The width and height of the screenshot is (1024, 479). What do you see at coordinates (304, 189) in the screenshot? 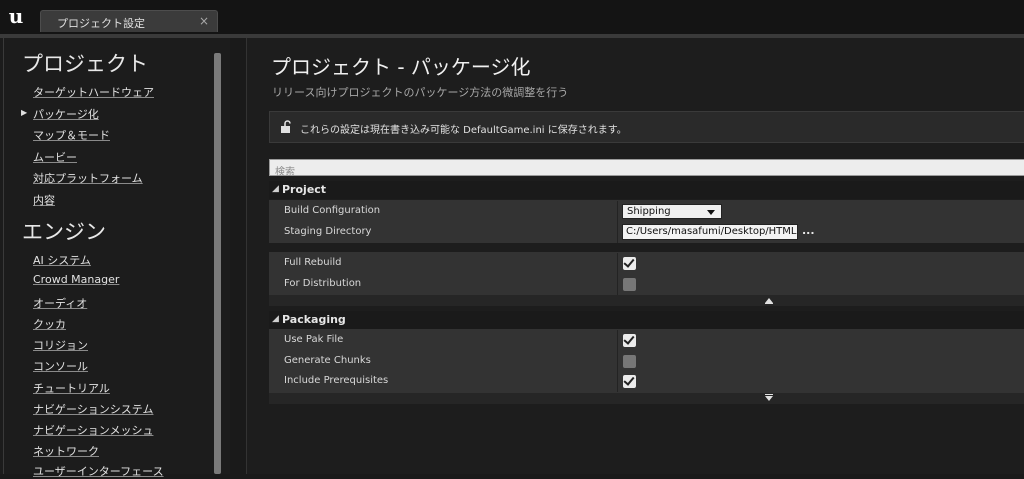
I see `category-label: Project` at bounding box center [304, 189].